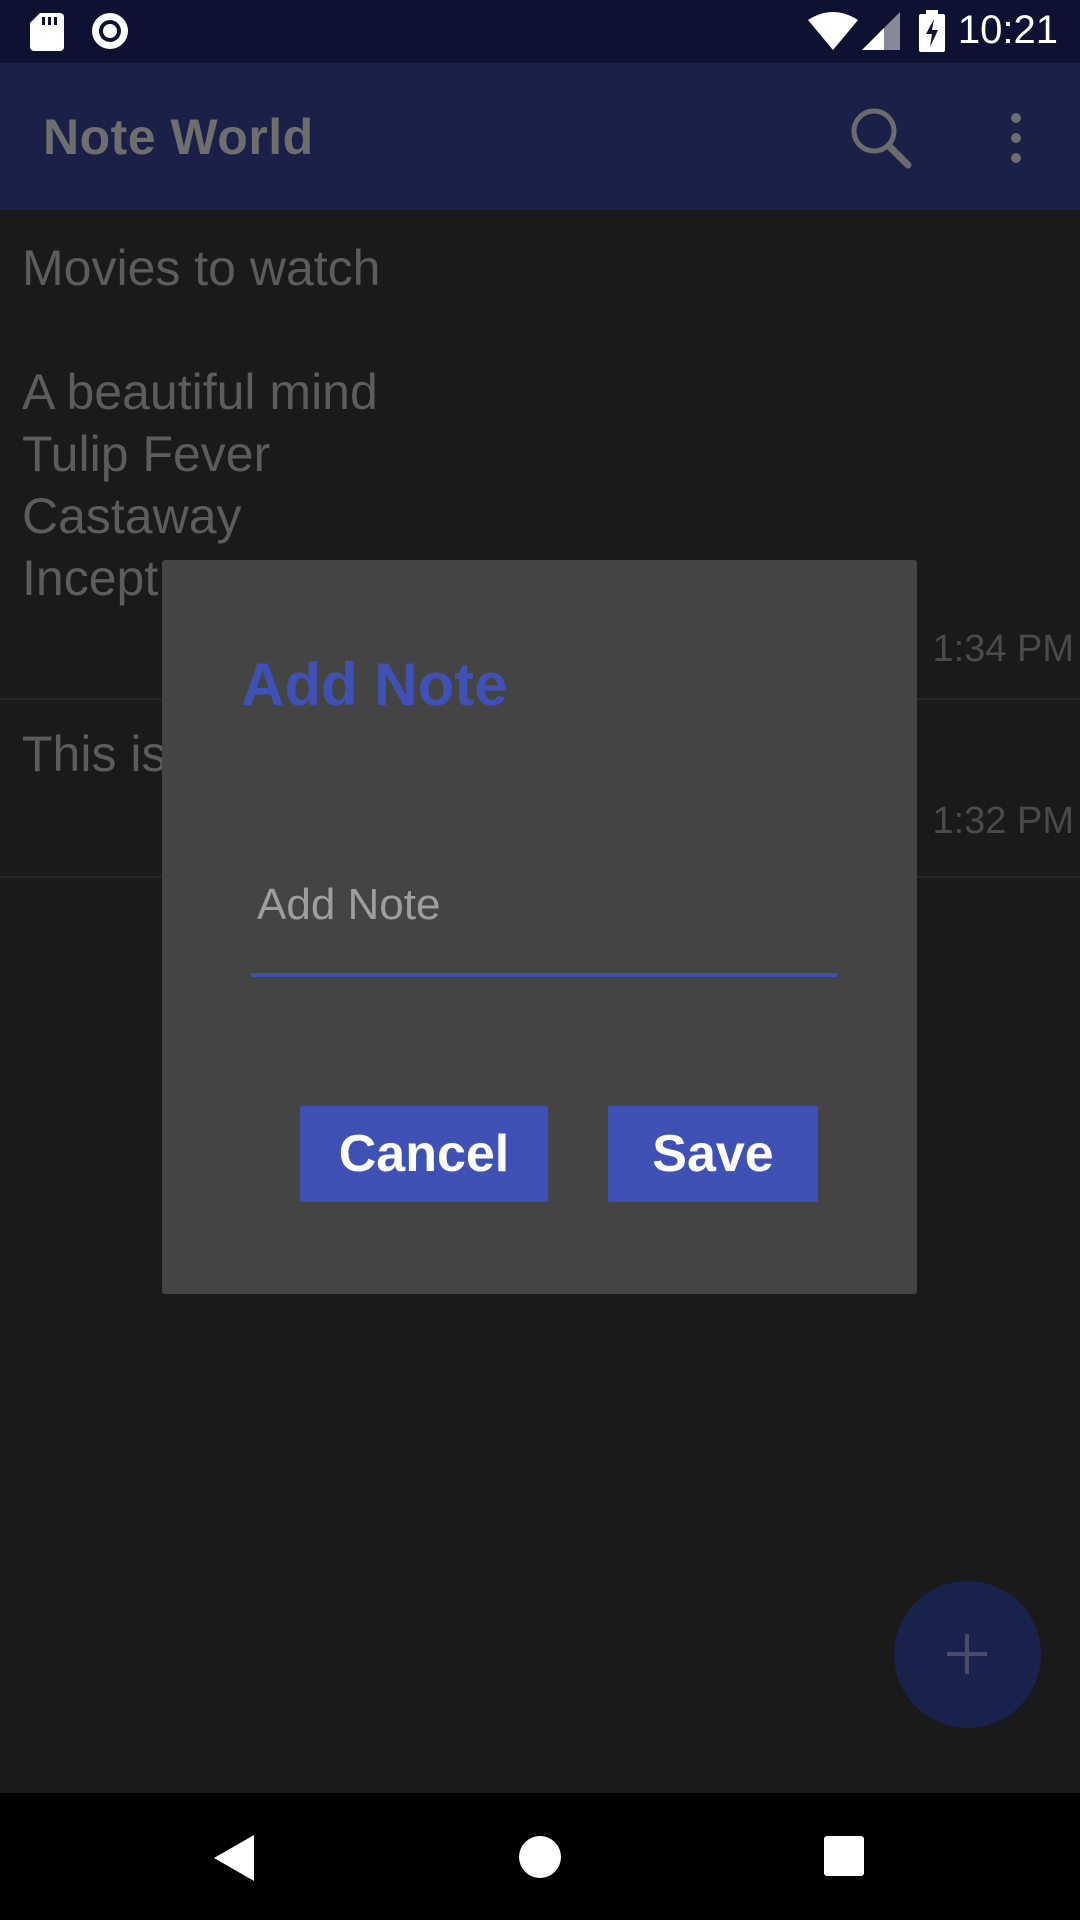 The height and width of the screenshot is (1920, 1080). Describe the element at coordinates (1007, 30) in the screenshot. I see `status-time: 10:21` at that location.